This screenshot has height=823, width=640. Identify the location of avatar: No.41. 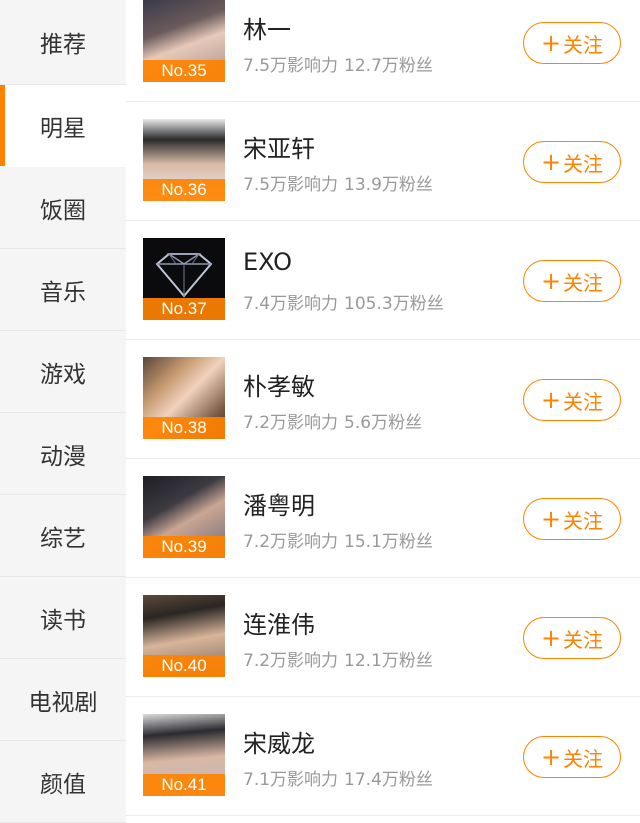
(184, 755).